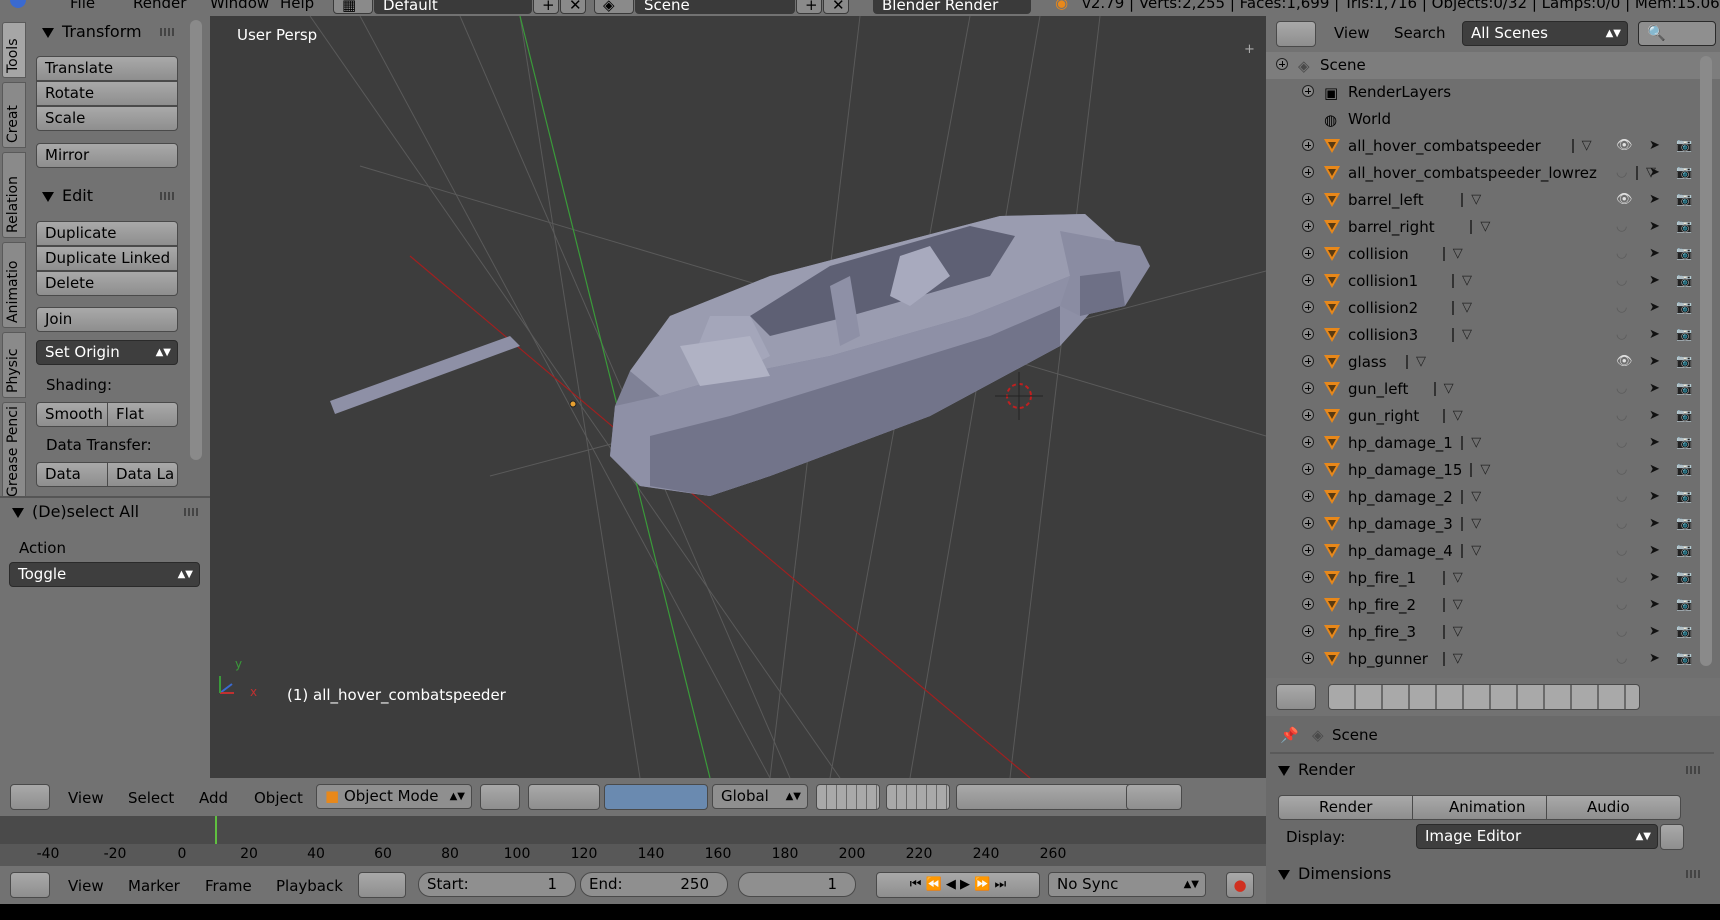  Describe the element at coordinates (18, 4) in the screenshot. I see `info-icon` at that location.